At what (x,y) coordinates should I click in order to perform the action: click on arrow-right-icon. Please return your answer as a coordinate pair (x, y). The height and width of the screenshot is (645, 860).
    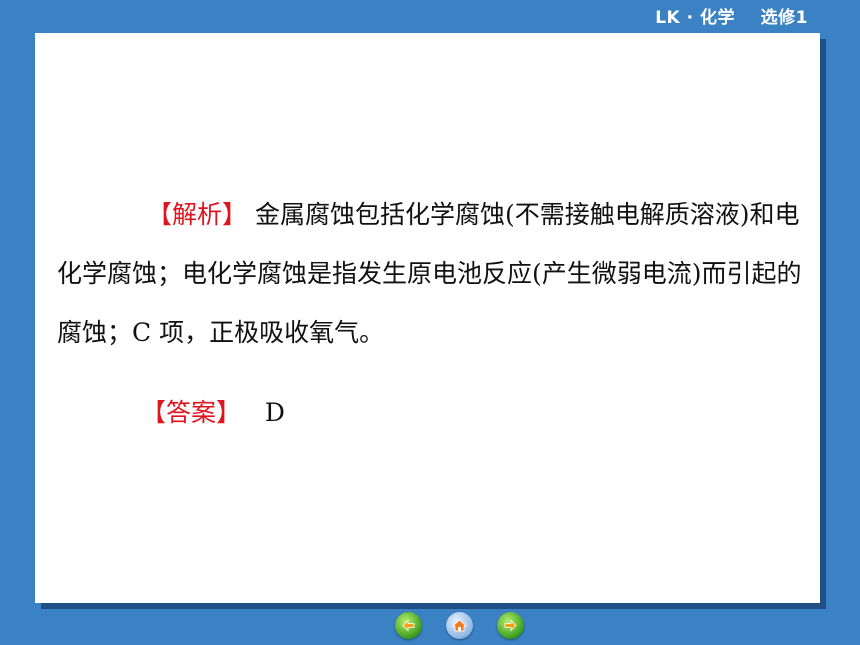
    Looking at the image, I should click on (510, 625).